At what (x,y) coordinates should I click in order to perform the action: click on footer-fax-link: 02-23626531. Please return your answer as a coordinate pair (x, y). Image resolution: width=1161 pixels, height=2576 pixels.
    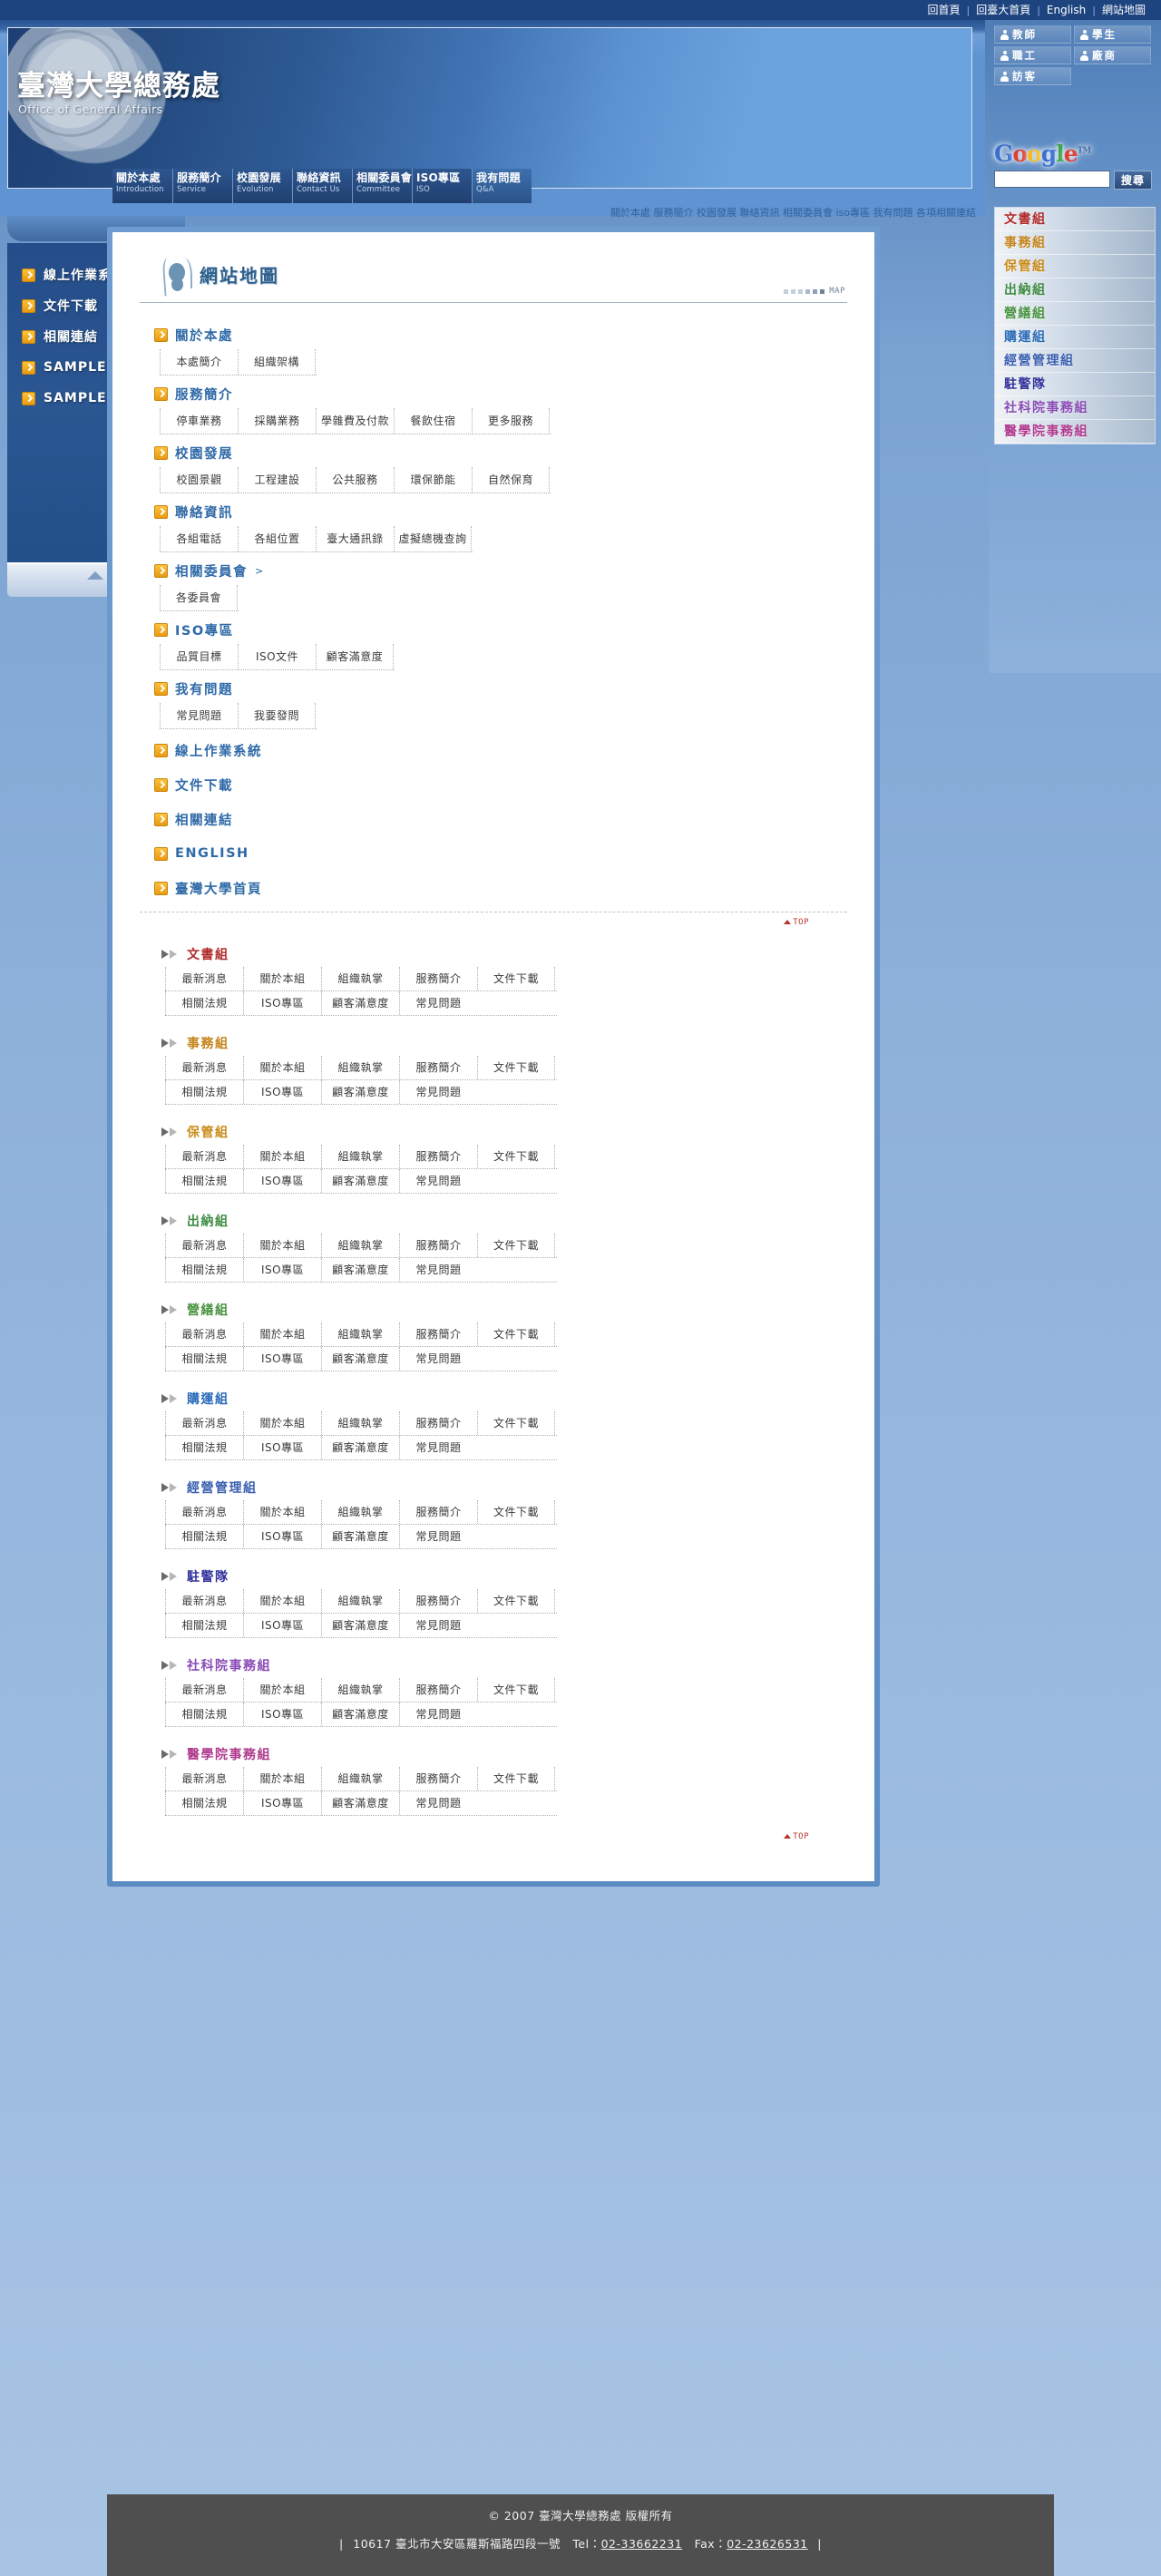
    Looking at the image, I should click on (767, 2544).